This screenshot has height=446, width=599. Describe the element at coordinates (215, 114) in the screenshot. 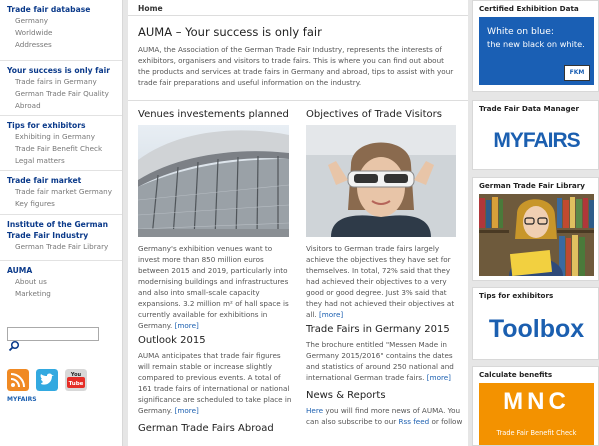

I see `article-title-venues: Venues investements planned` at that location.